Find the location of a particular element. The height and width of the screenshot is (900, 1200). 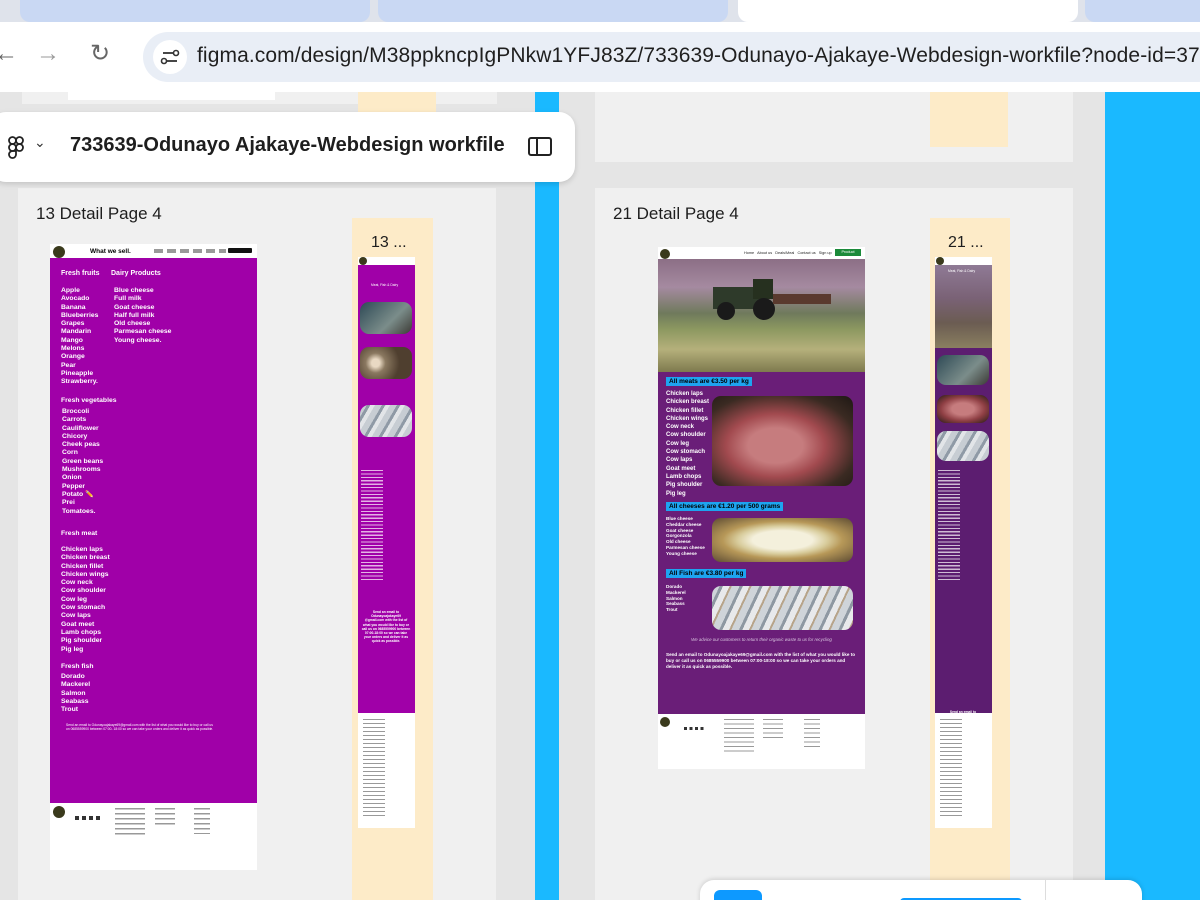

list-item: Blueberries is located at coordinates (80, 315).